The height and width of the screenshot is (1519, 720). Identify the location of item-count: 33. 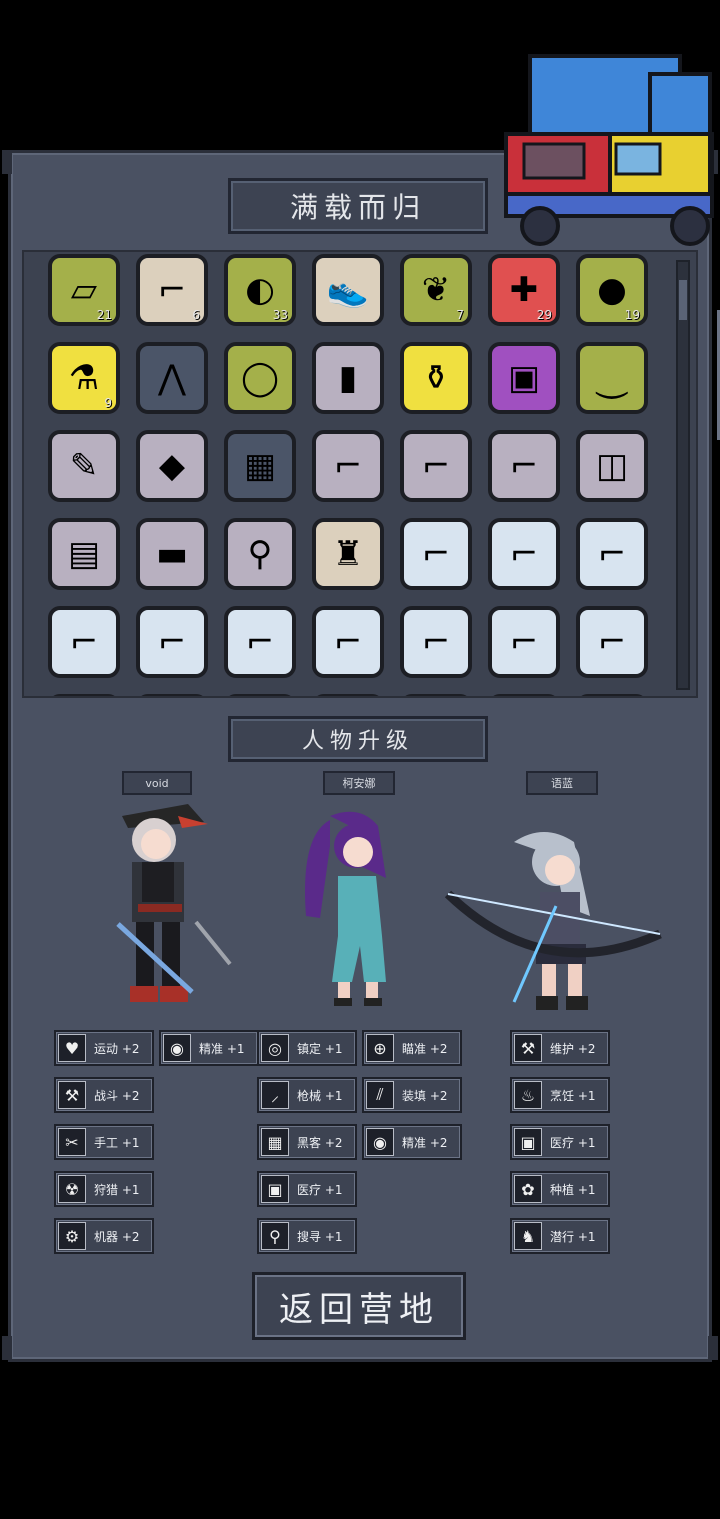
(280, 315).